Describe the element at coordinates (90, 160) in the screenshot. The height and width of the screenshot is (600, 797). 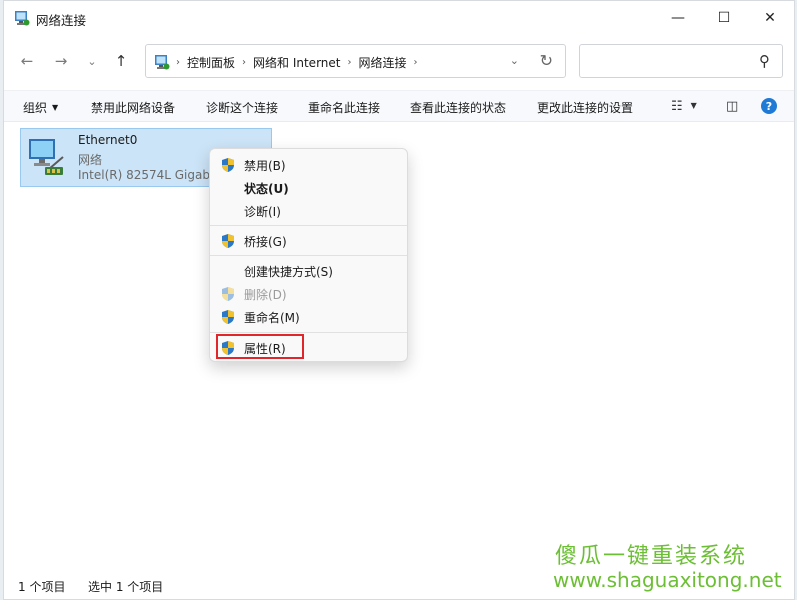
I see `connection-type: 网络` at that location.